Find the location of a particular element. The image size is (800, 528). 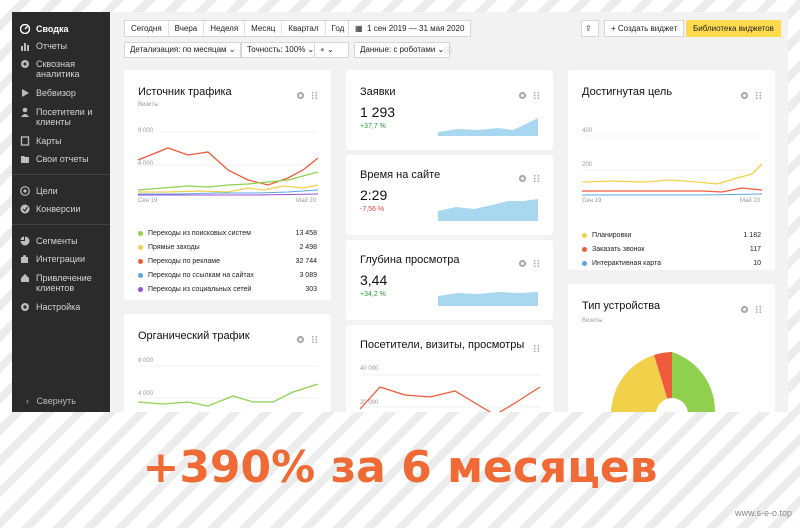

depth-sparkline is located at coordinates (488, 299).